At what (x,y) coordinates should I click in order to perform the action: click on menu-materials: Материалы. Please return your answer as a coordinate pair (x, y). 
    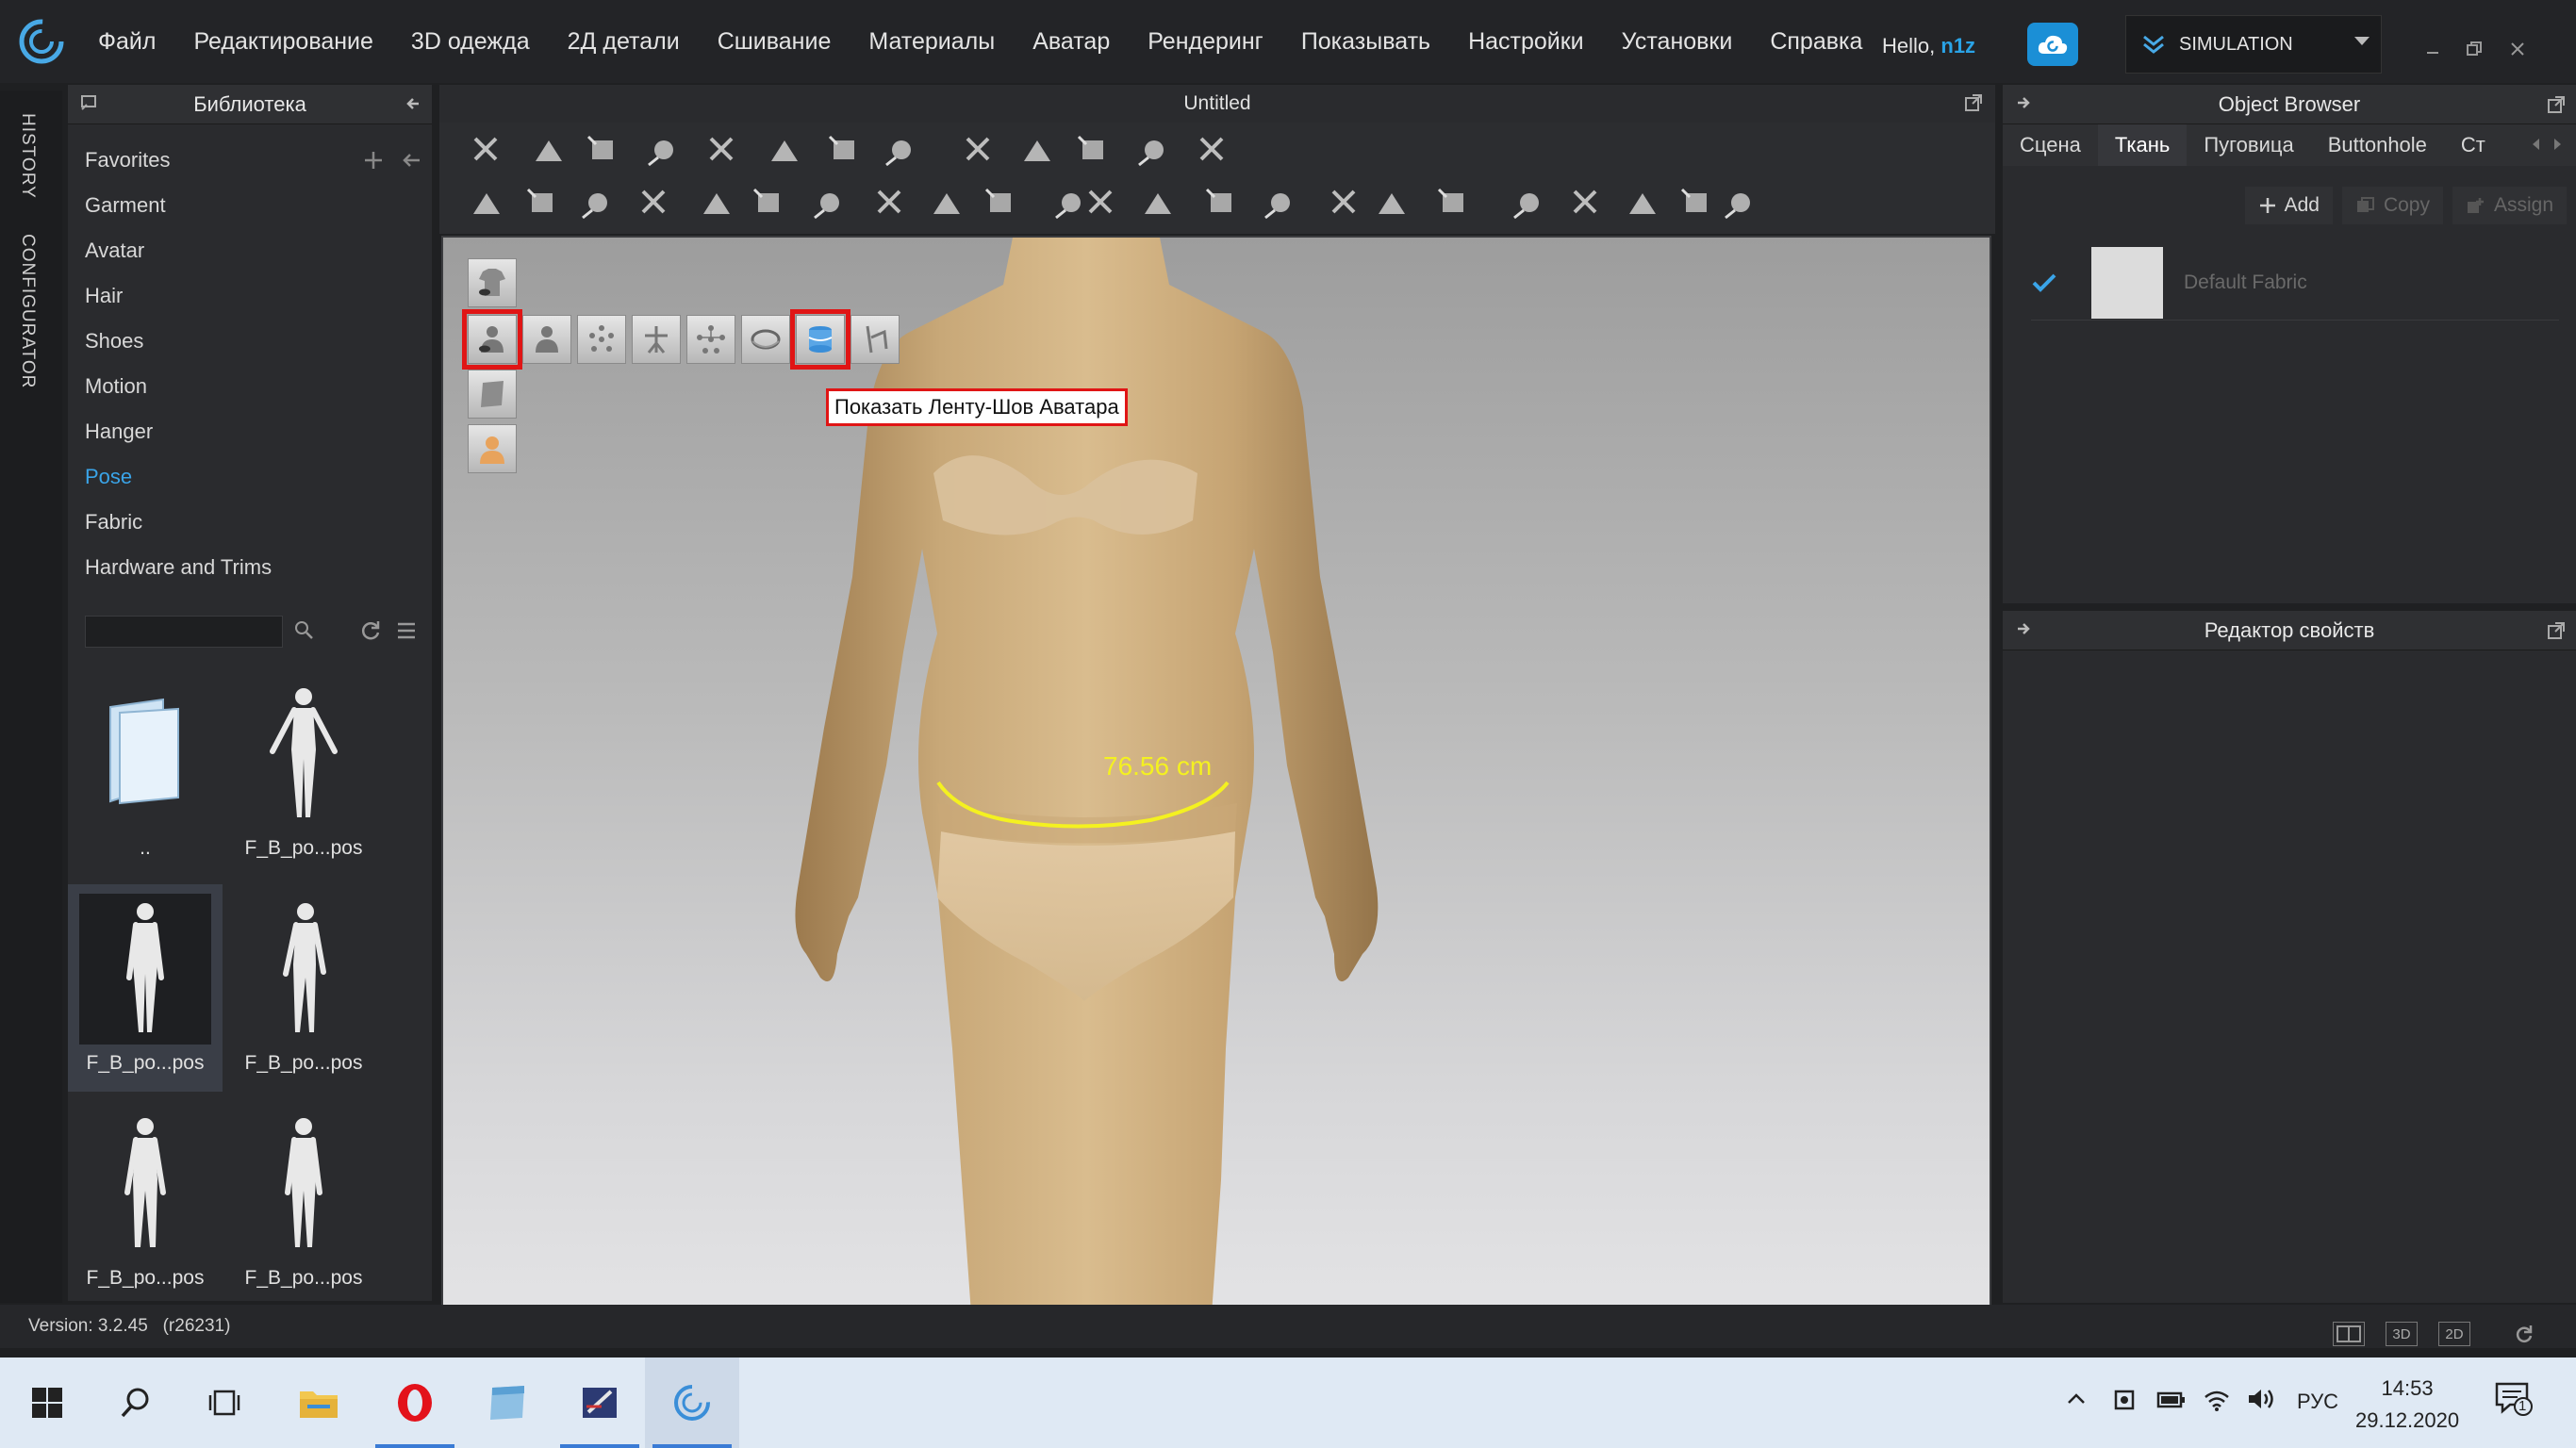
    Looking at the image, I should click on (931, 42).